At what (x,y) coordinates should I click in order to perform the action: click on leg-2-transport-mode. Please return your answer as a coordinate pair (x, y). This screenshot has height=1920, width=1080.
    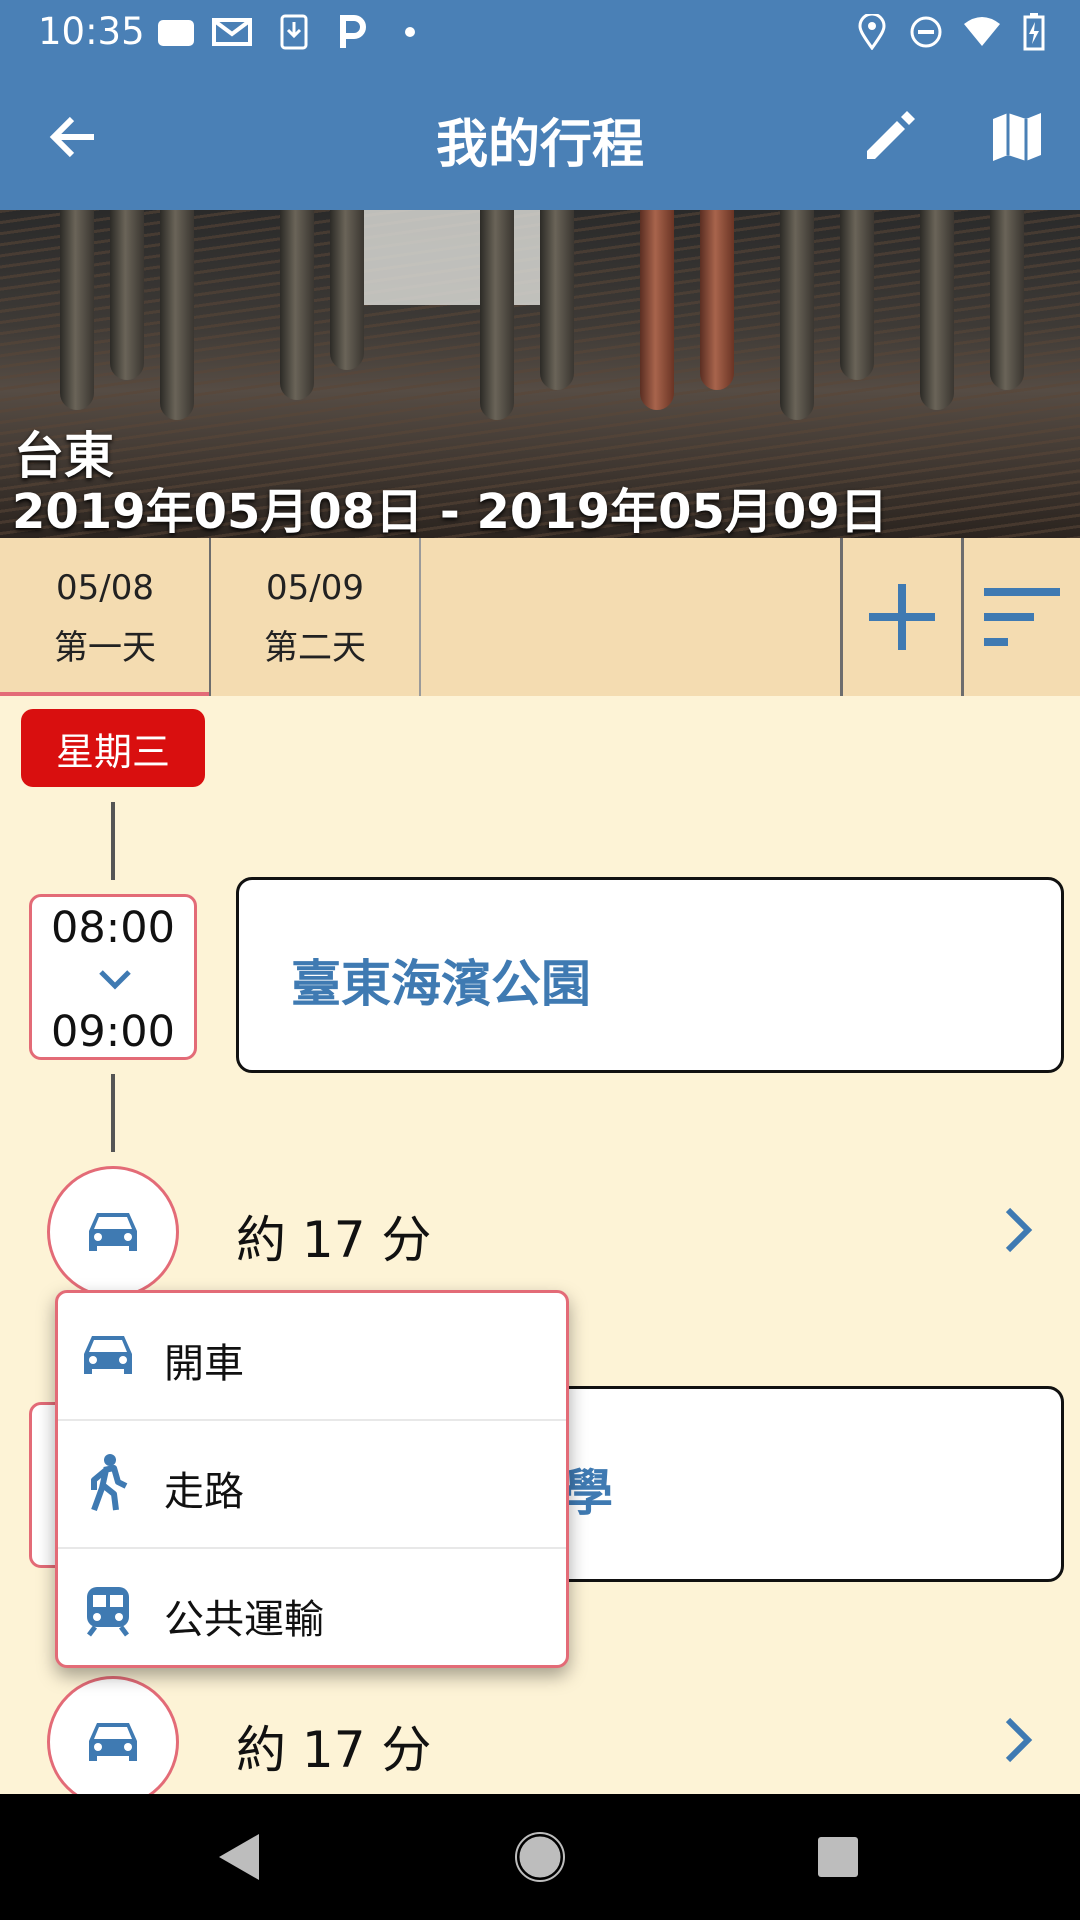
    Looking at the image, I should click on (113, 1742).